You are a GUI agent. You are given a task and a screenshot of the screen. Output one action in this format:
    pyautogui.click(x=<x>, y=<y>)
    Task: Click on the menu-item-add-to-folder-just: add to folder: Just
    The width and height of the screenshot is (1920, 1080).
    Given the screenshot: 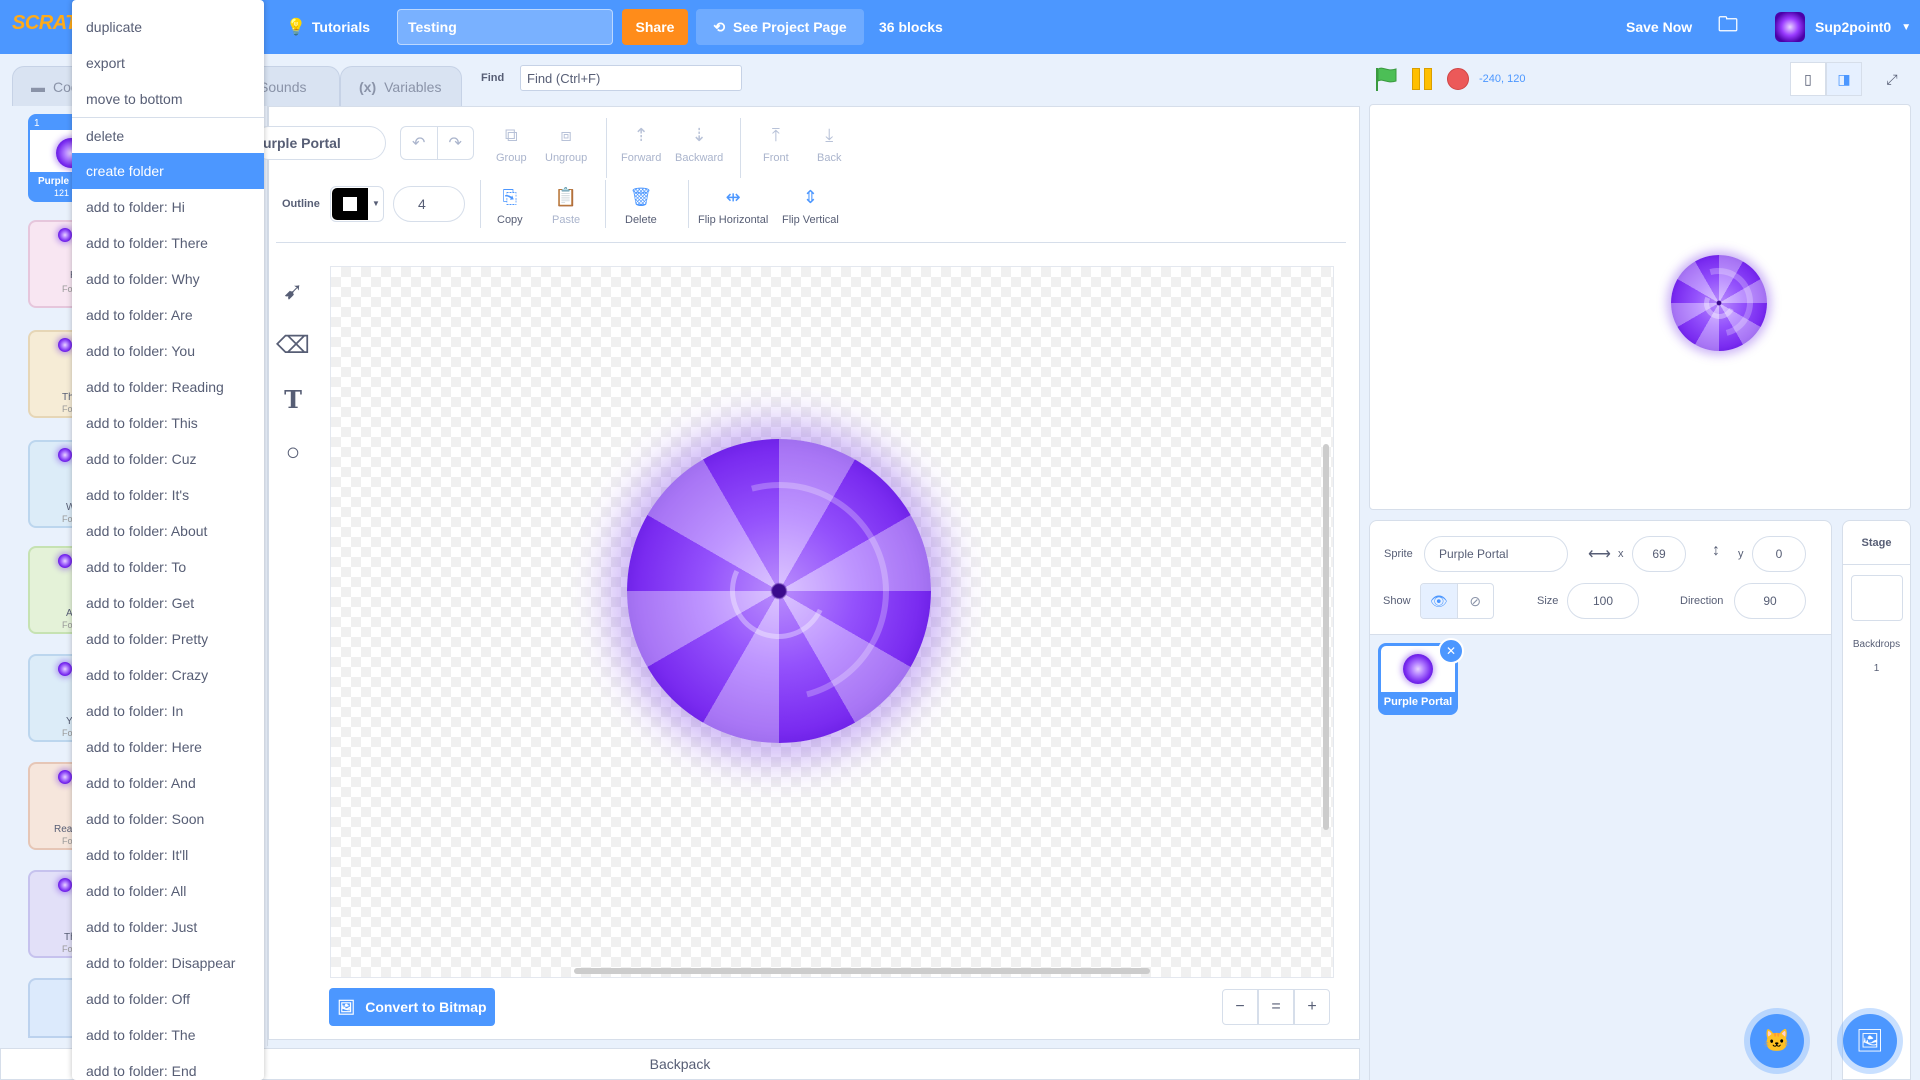 What is the action you would take?
    pyautogui.click(x=168, y=927)
    